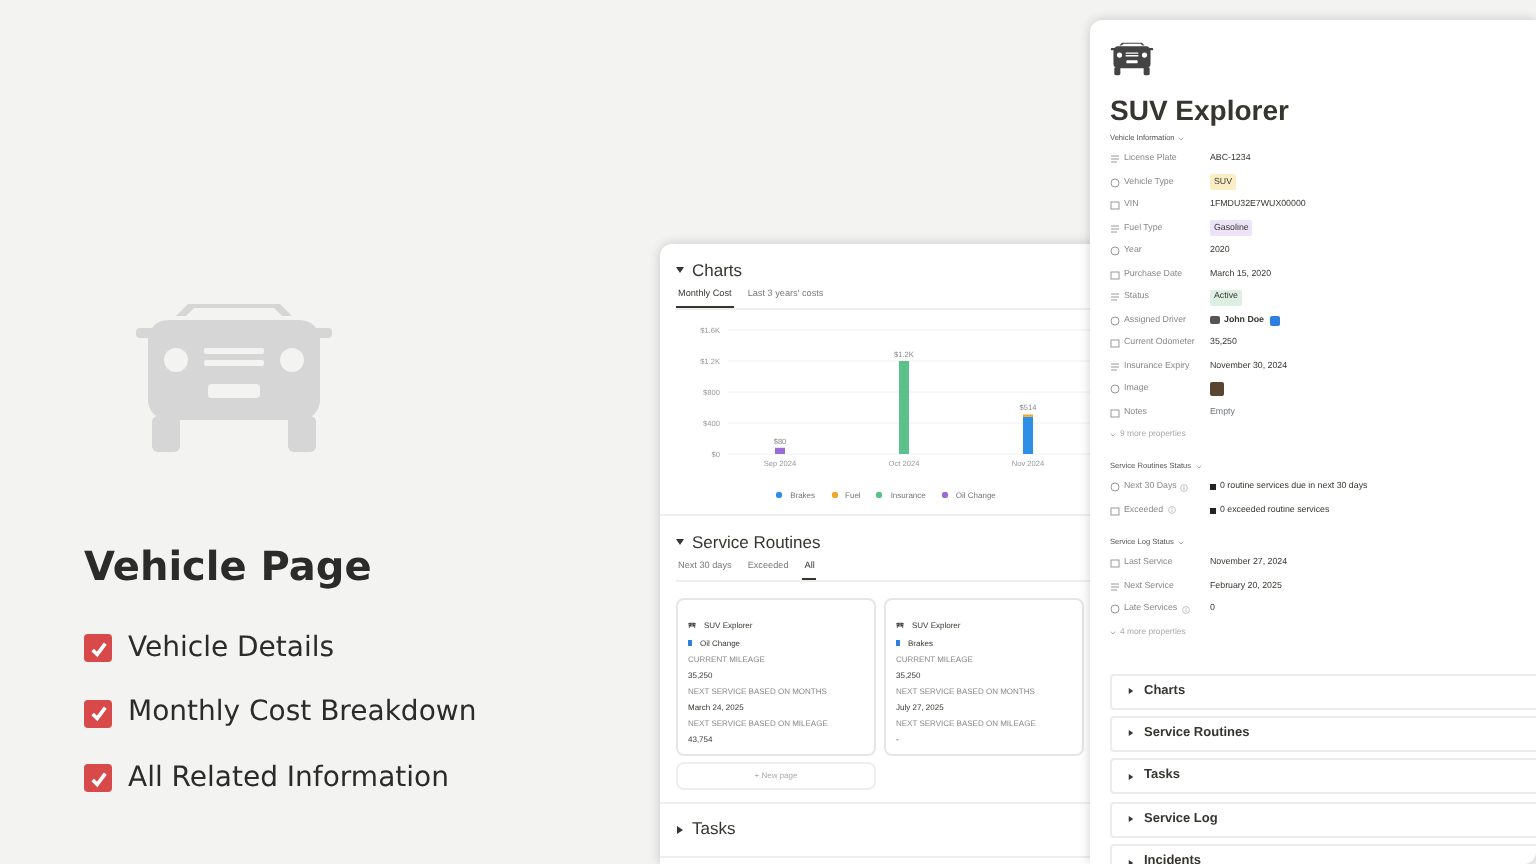 The width and height of the screenshot is (1536, 864). Describe the element at coordinates (717, 270) in the screenshot. I see `section-heading: Charts` at that location.